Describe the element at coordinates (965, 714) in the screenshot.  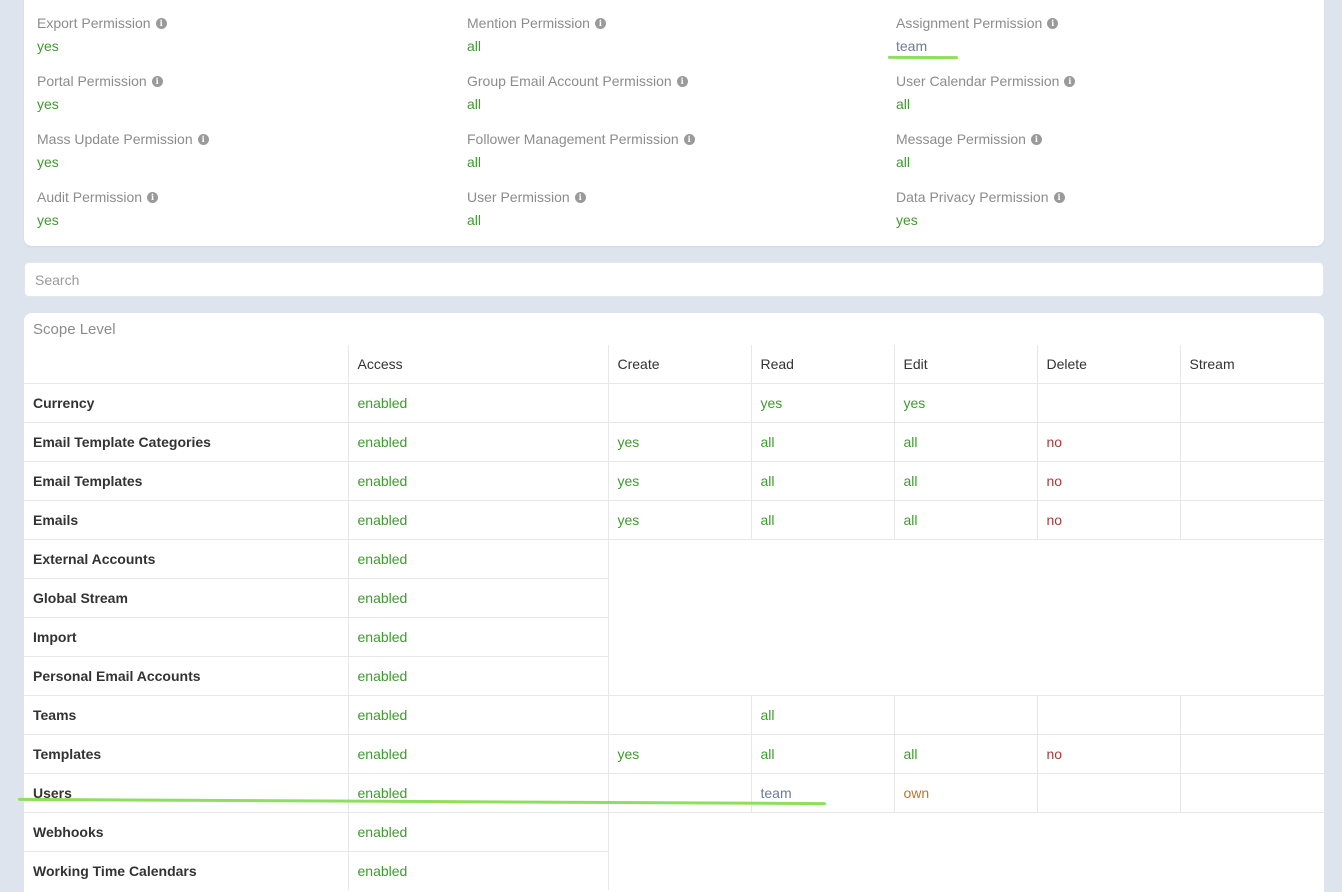
I see `edit-value` at that location.